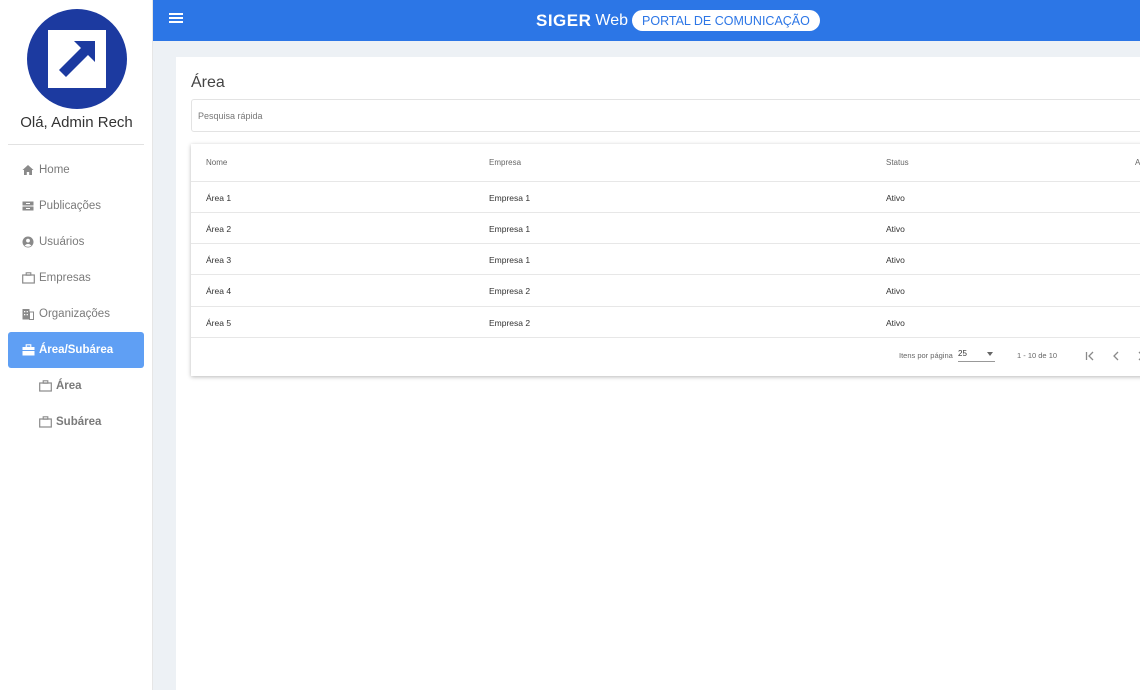  I want to click on column-header-status: Status, so click(897, 162).